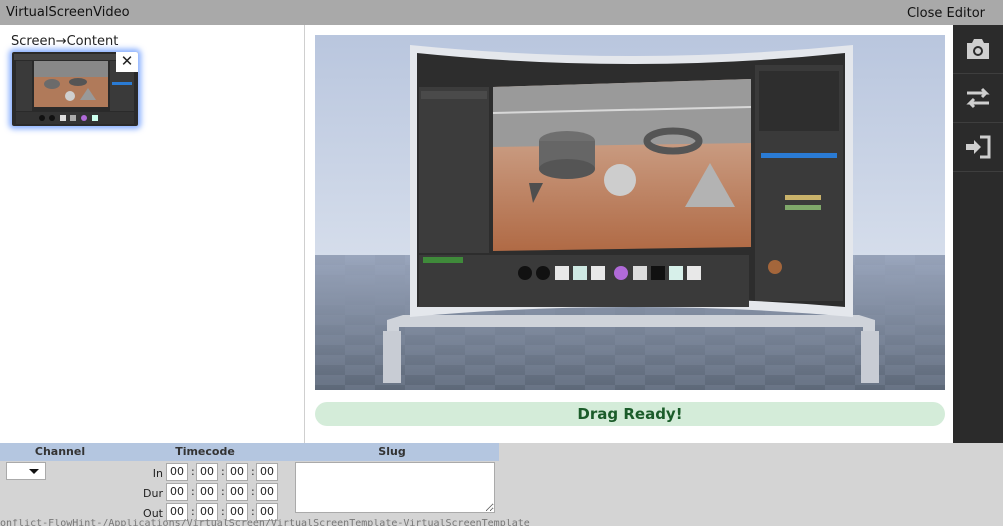 Image resolution: width=1003 pixels, height=526 pixels. I want to click on channel-select, so click(26, 471).